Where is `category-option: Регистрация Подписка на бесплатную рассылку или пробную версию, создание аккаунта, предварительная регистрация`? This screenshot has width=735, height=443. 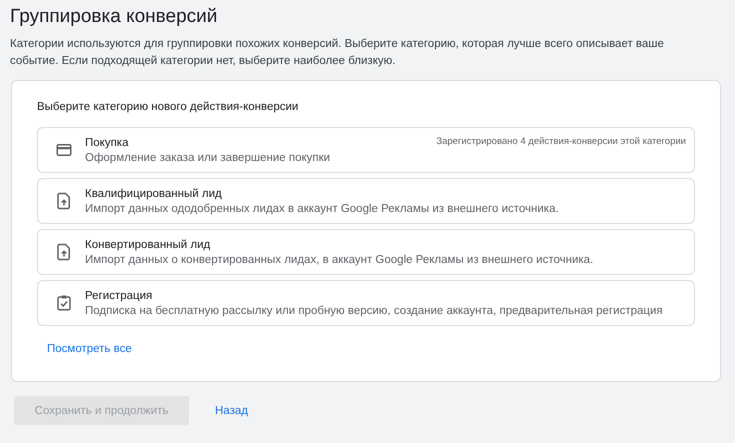
category-option: Регистрация Подписка на бесплатную рассылку или пробную версию, создание аккаунта, предварительная регистрация is located at coordinates (366, 303).